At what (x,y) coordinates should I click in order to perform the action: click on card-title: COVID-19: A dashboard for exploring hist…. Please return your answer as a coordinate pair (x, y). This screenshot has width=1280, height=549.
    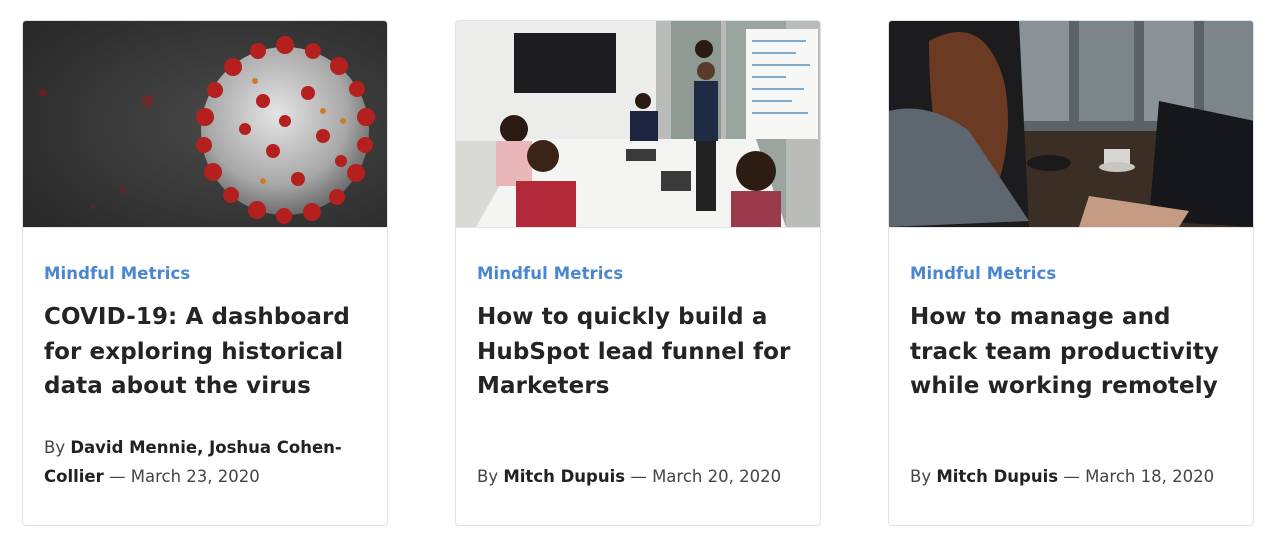
    Looking at the image, I should click on (205, 352).